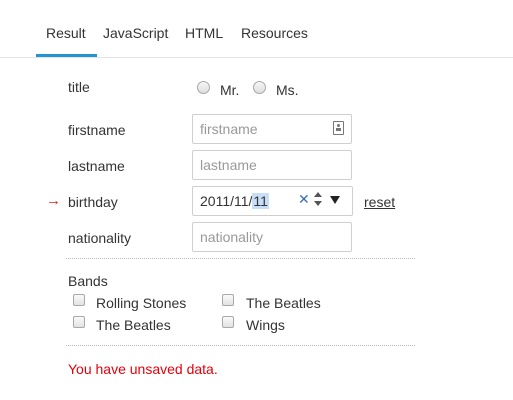  What do you see at coordinates (259, 87) in the screenshot?
I see `title-radio-ms` at bounding box center [259, 87].